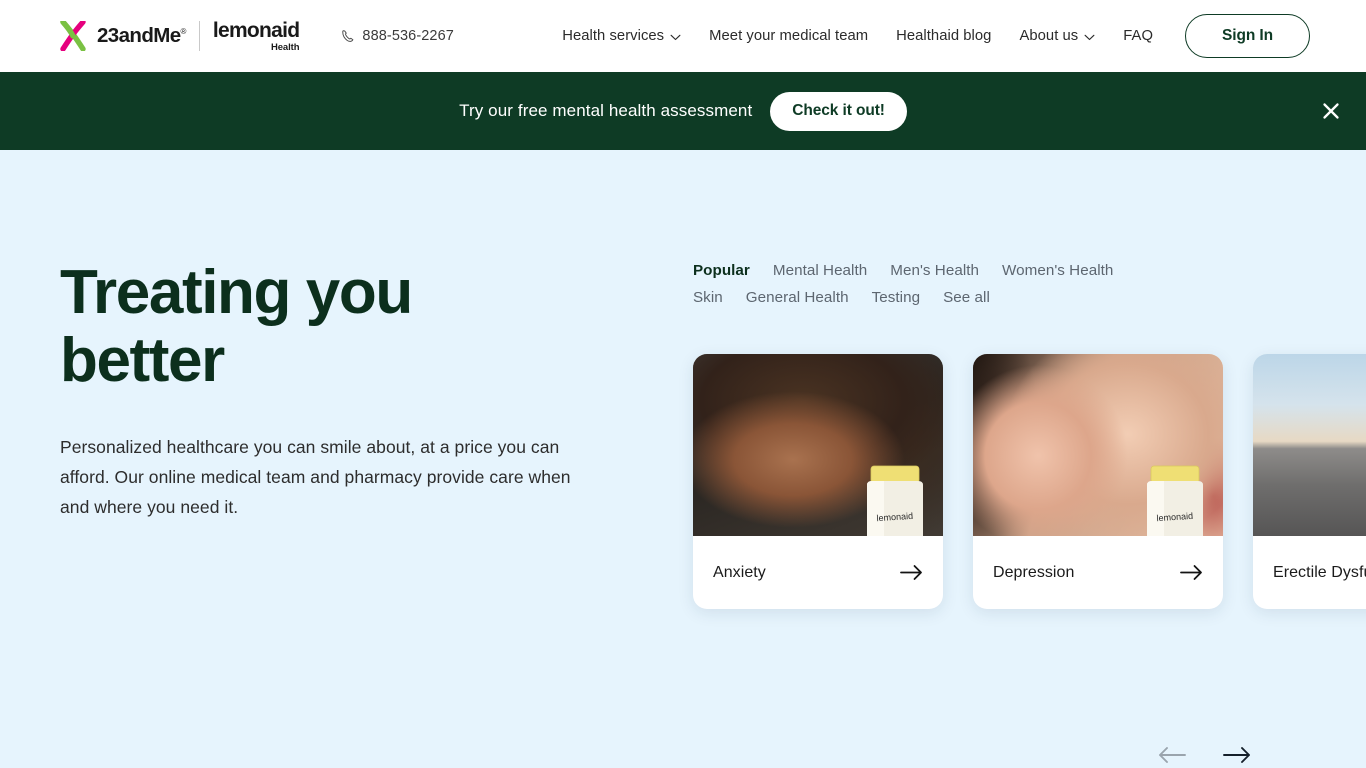  What do you see at coordinates (721, 270) in the screenshot?
I see `category-filter-popular: Popular` at bounding box center [721, 270].